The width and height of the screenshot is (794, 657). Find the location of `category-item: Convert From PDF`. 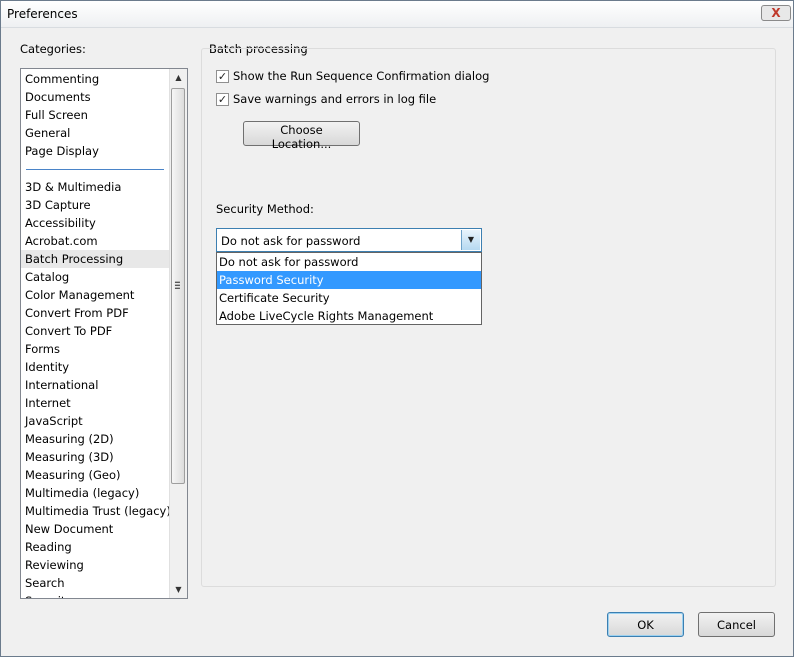

category-item: Convert From PDF is located at coordinates (77, 313).